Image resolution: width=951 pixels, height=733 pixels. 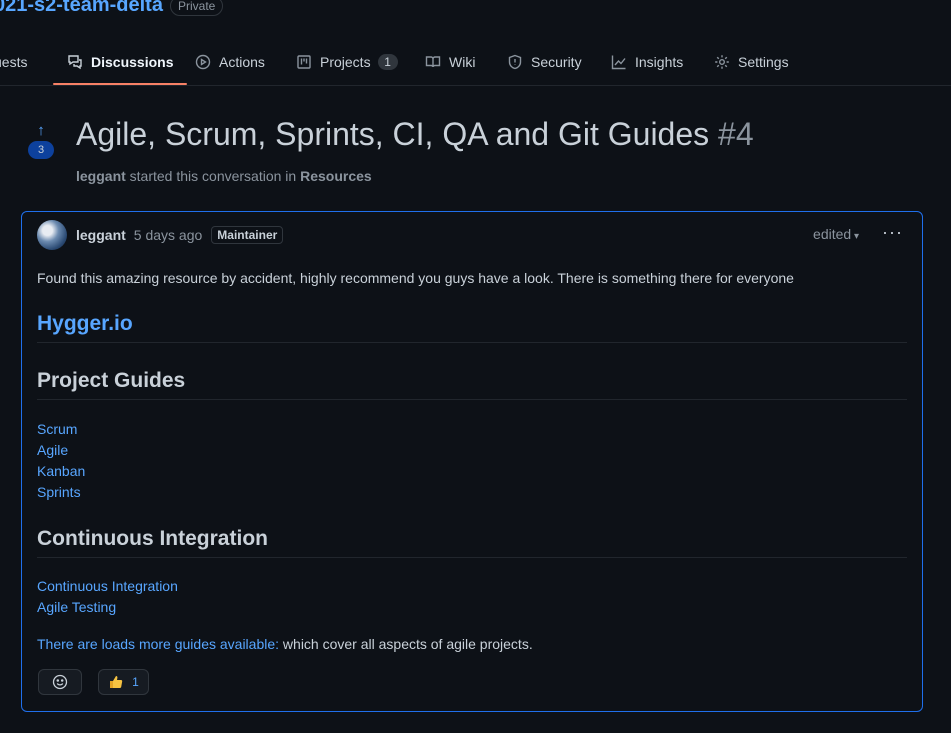 What do you see at coordinates (515, 61) in the screenshot?
I see `shield-icon` at bounding box center [515, 61].